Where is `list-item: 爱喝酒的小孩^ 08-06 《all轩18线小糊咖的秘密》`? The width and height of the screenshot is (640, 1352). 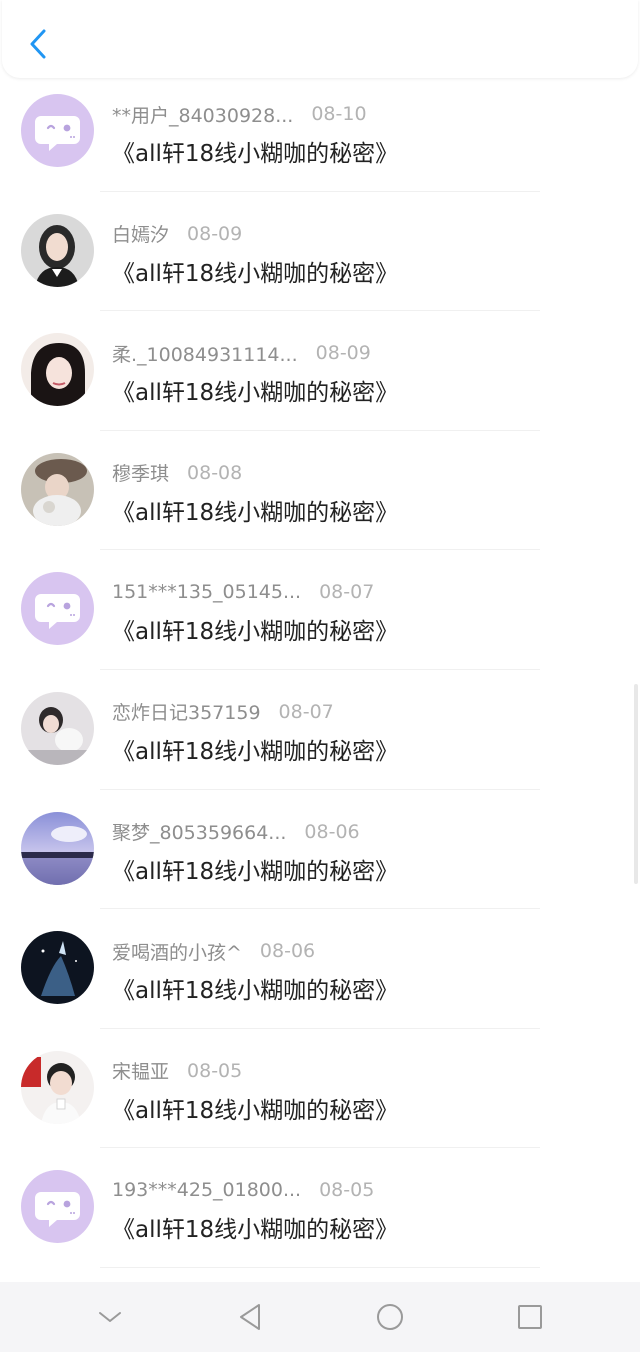
list-item: 爱喝酒的小孩^ 08-06 《all轩18线小糊咖的秘密》 is located at coordinates (320, 969).